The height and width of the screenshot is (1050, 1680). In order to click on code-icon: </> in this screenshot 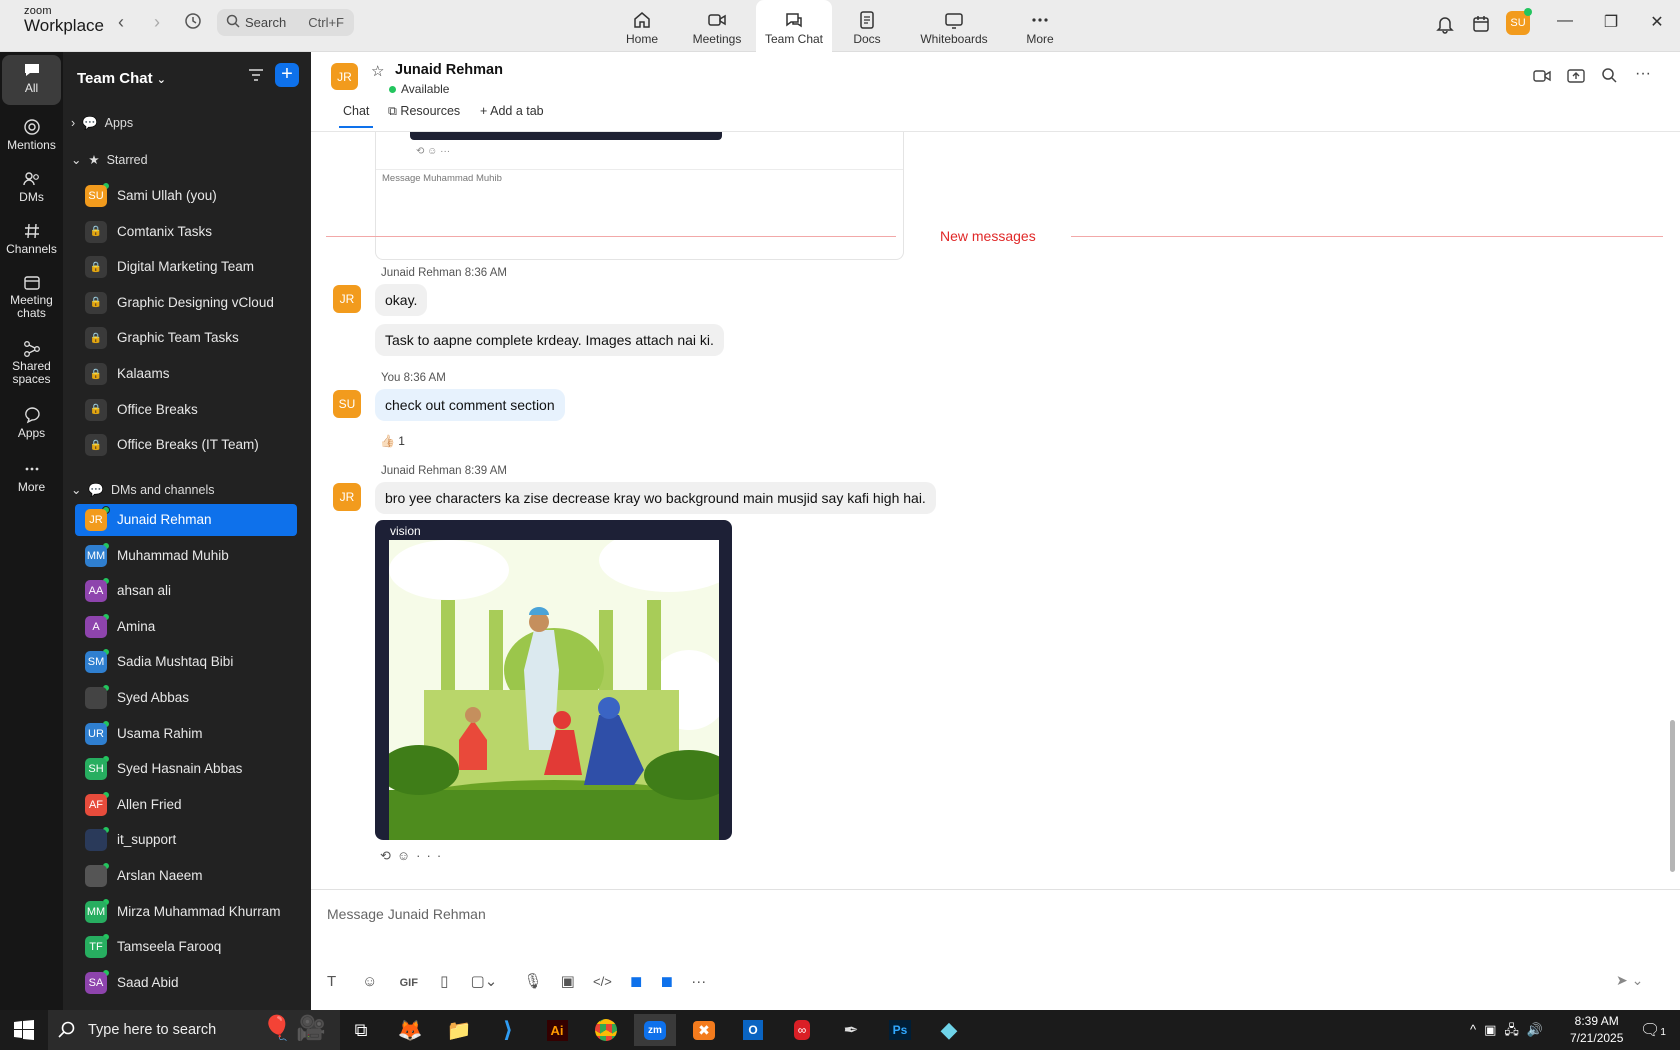, I will do `click(602, 981)`.